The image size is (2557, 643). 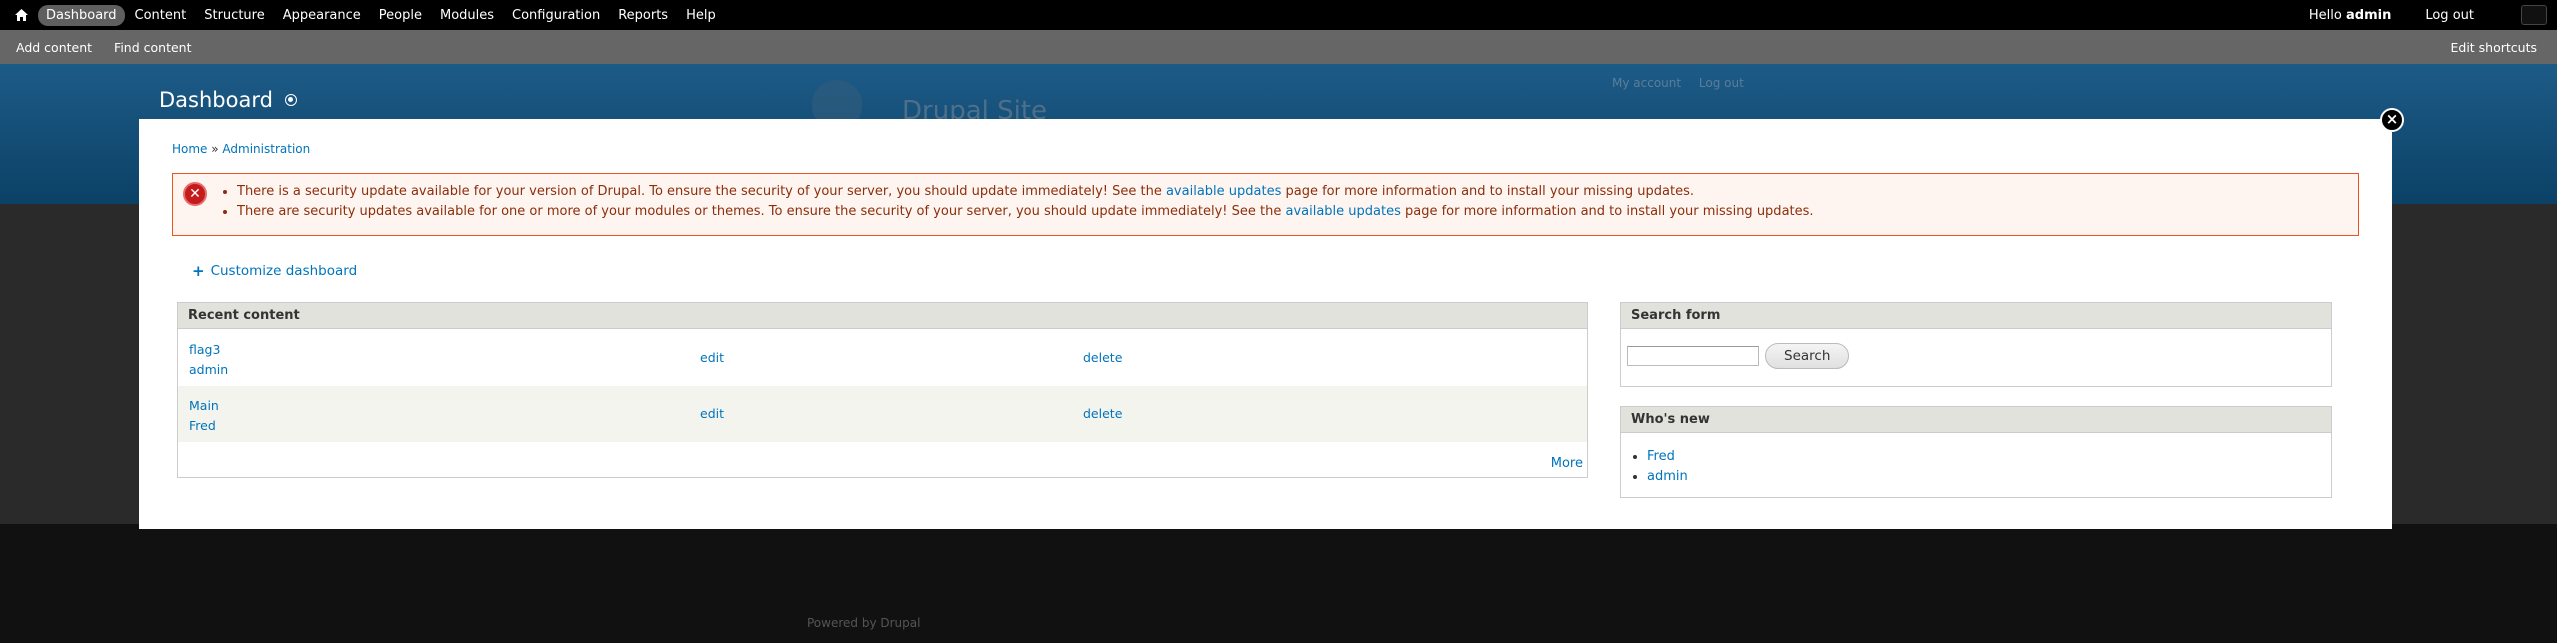 What do you see at coordinates (54, 47) in the screenshot?
I see `shortcut-add-content: Add content` at bounding box center [54, 47].